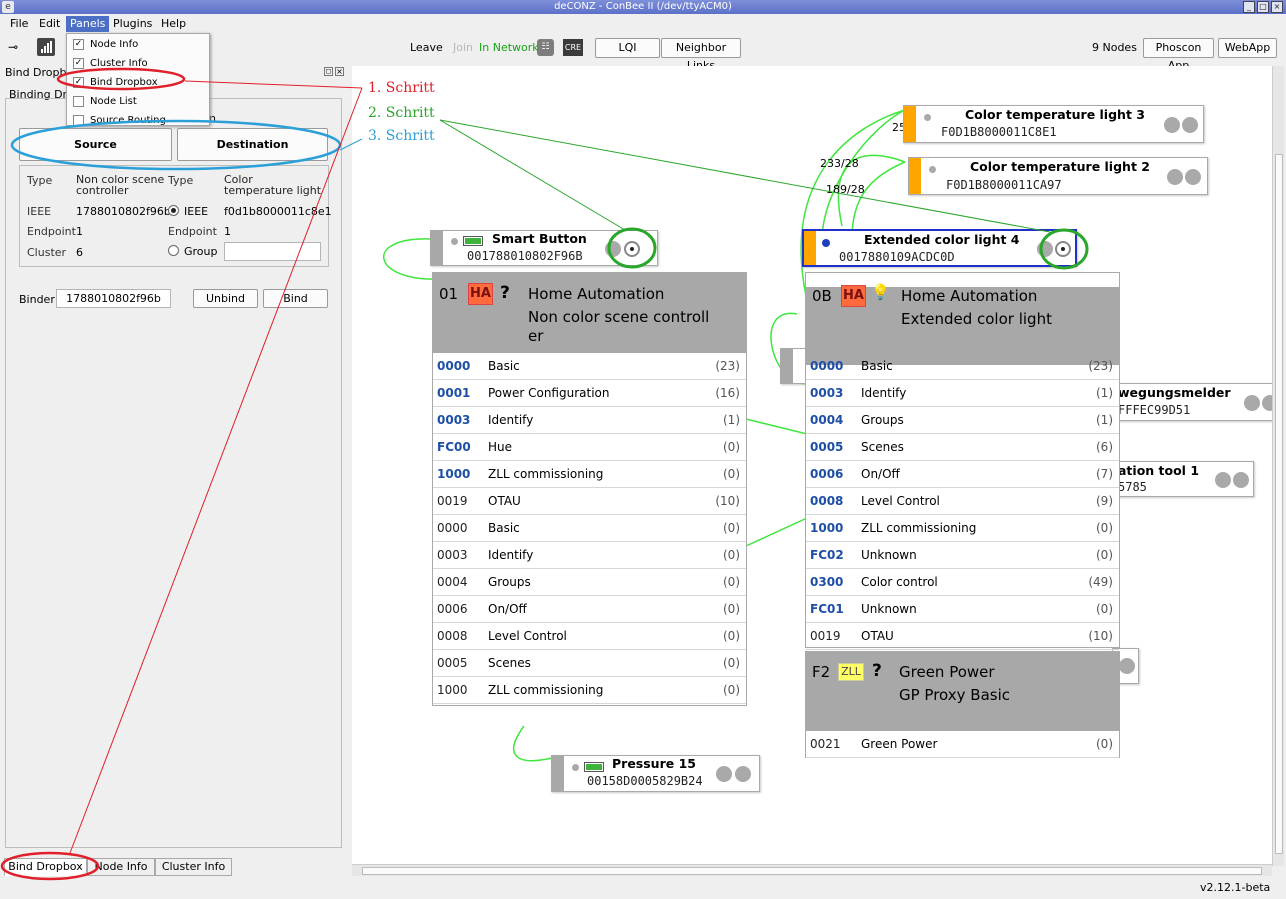  Describe the element at coordinates (176, 145) in the screenshot. I see `highlight-source-destination` at that location.